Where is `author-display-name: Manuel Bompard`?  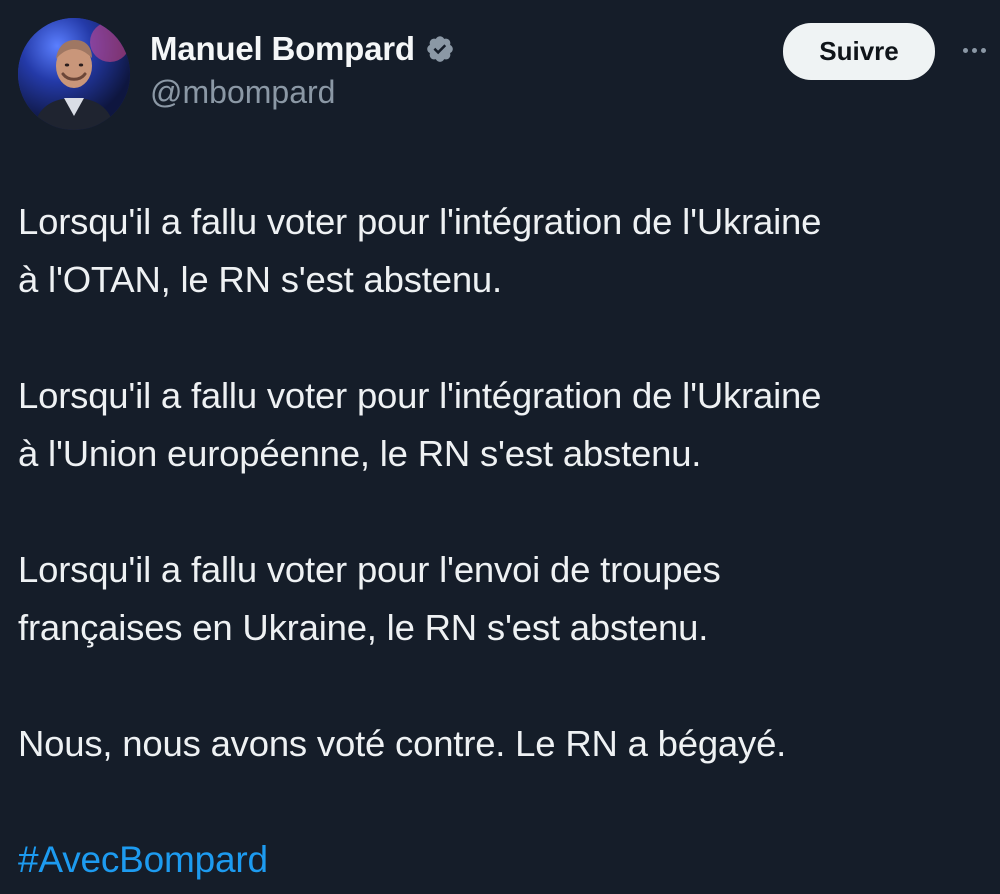 author-display-name: Manuel Bompard is located at coordinates (282, 49).